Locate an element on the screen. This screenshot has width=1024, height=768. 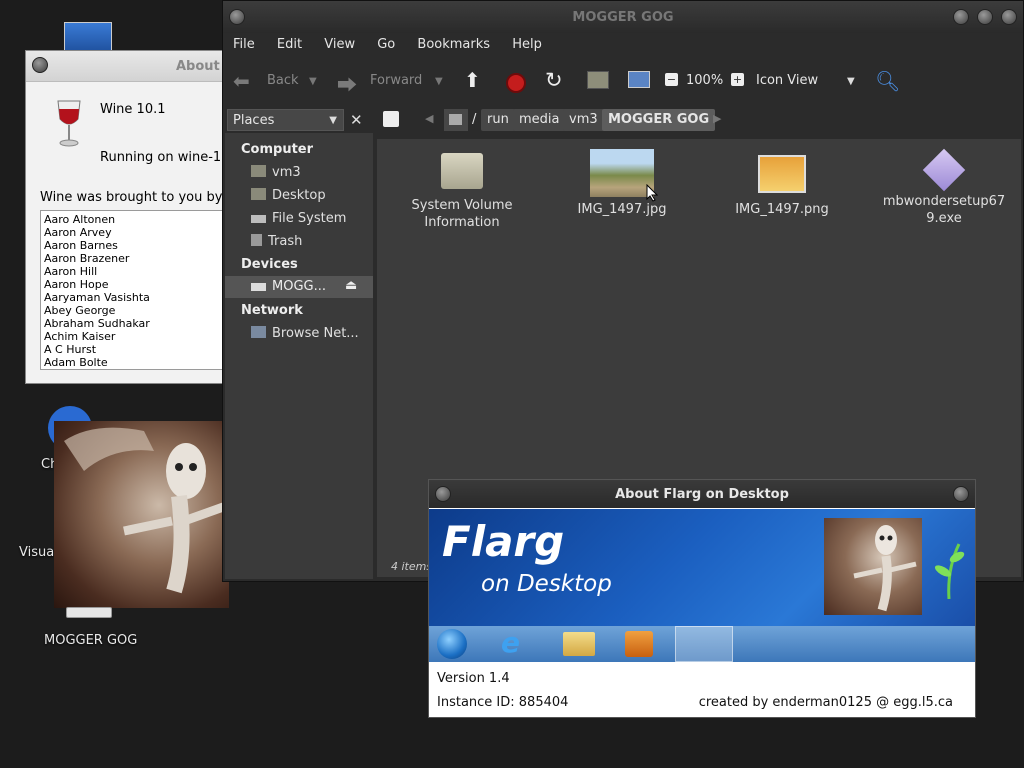
sidebar-item-mogg: MOGG... ⏏︎ is located at coordinates (299, 287).